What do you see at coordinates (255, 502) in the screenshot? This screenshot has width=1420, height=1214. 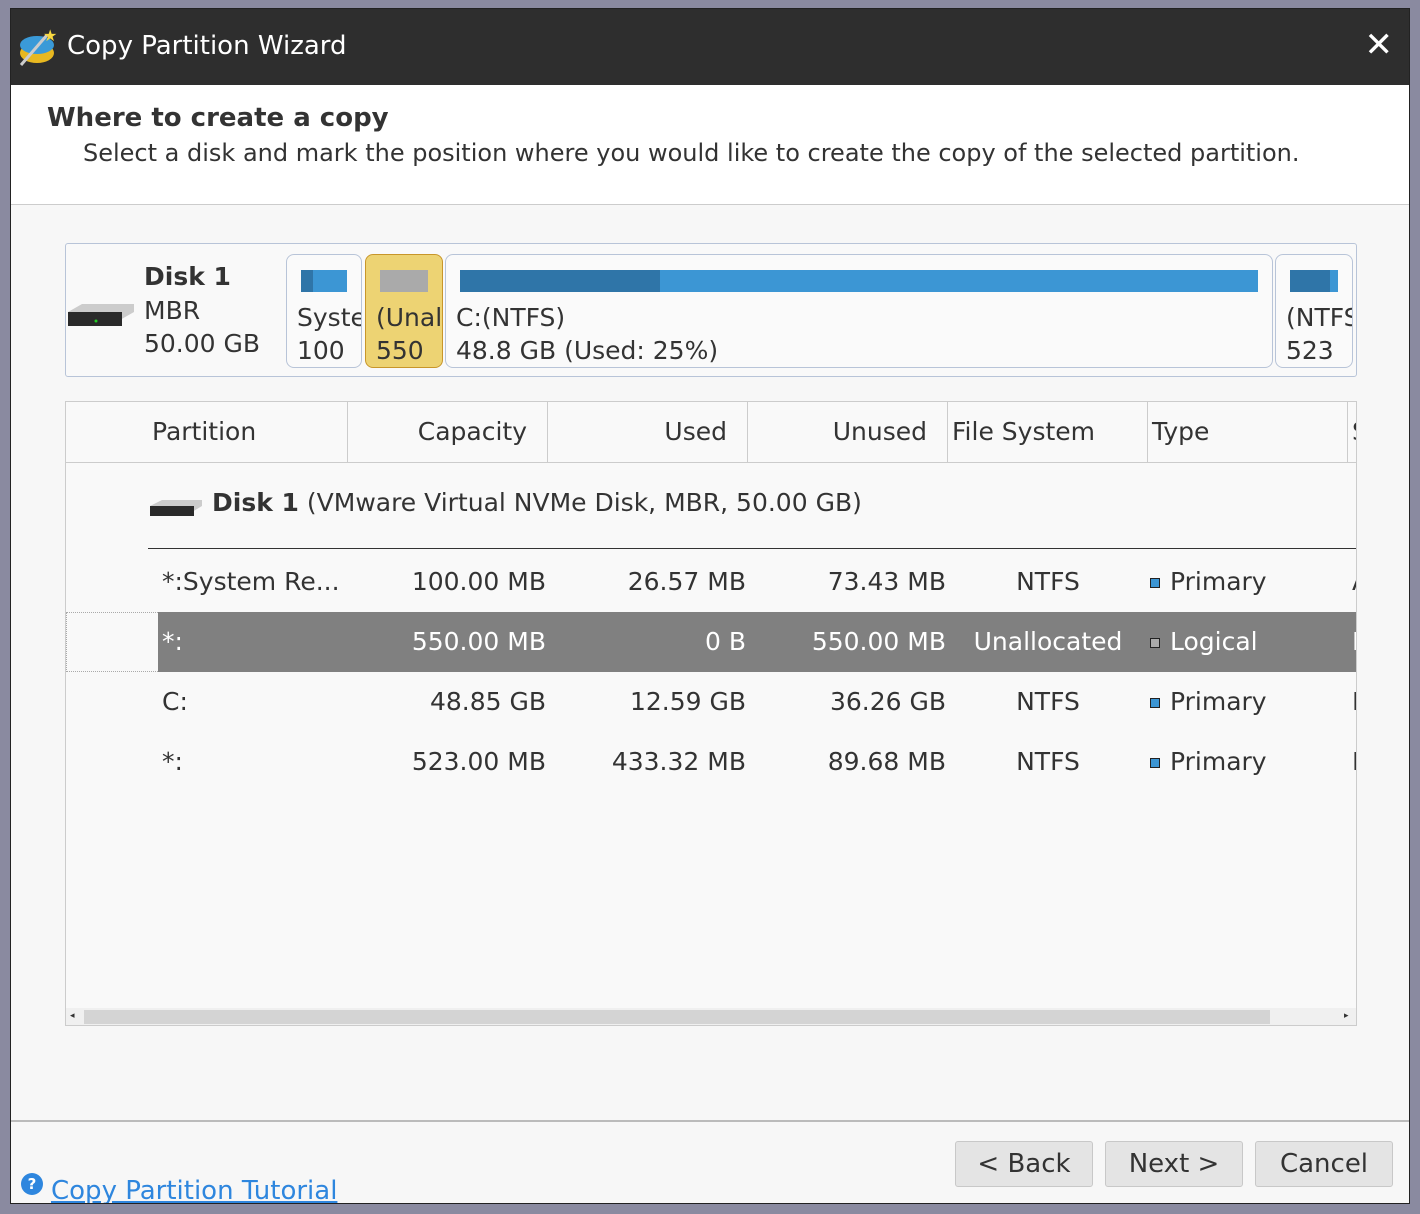 I see `disk-row-name: Disk 1` at bounding box center [255, 502].